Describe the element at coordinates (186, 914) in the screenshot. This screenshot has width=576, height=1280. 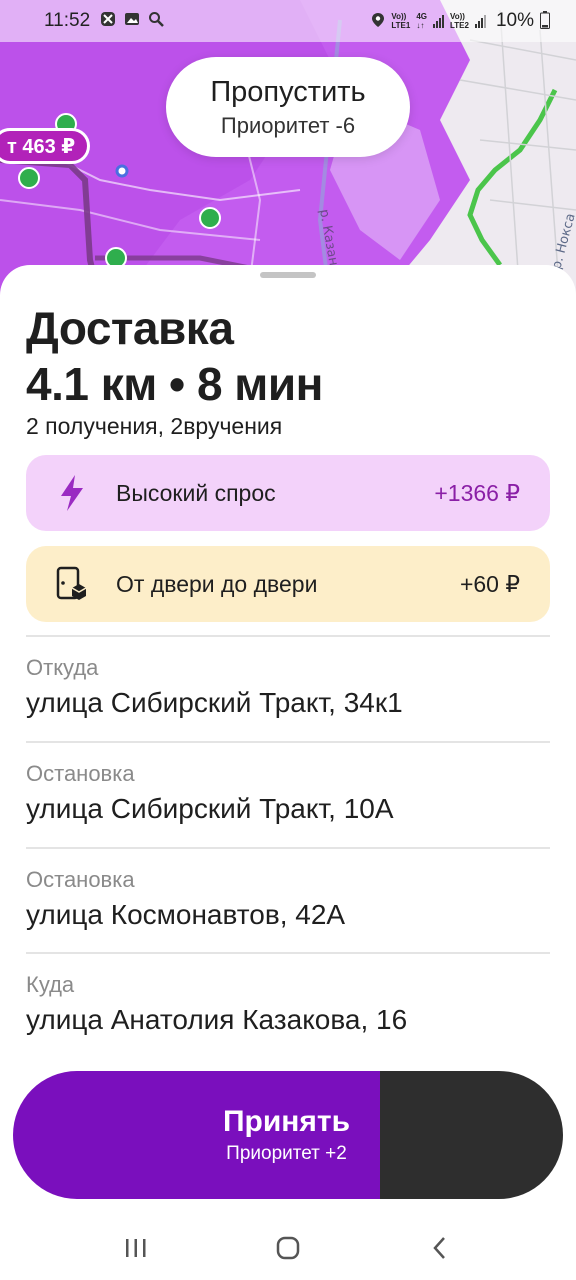
I see `route-point-address: улица Космонавтов, 42А` at that location.